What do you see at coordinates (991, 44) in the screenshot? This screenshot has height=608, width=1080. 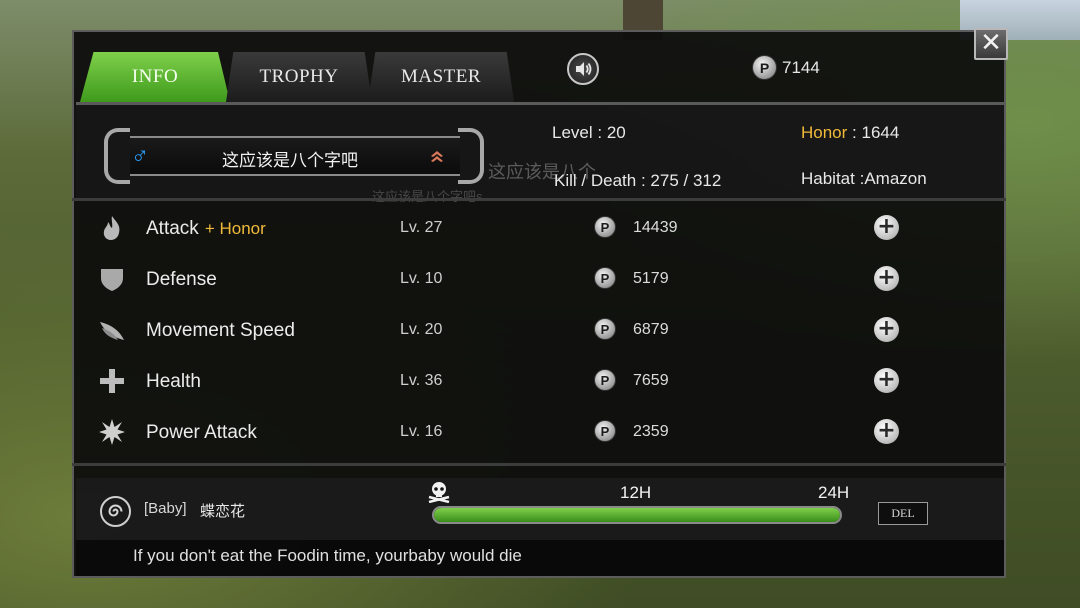 I see `close-button: ✕` at bounding box center [991, 44].